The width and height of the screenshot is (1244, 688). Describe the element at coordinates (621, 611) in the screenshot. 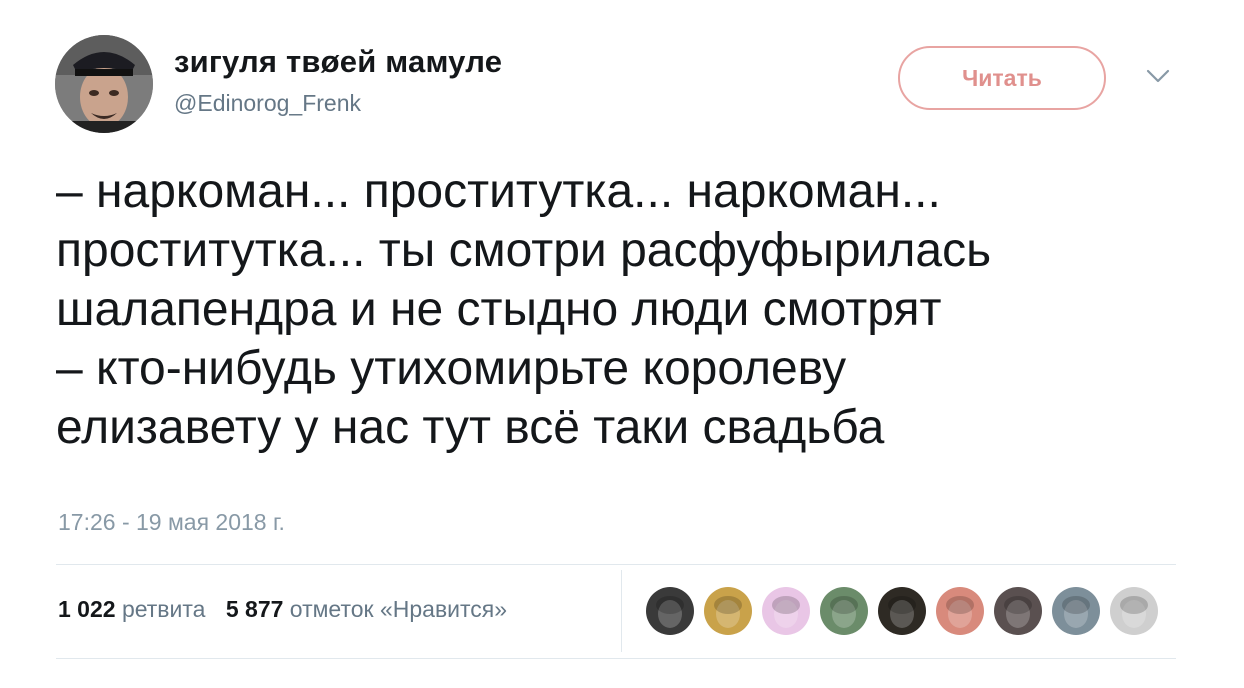

I see `stats-divider` at that location.